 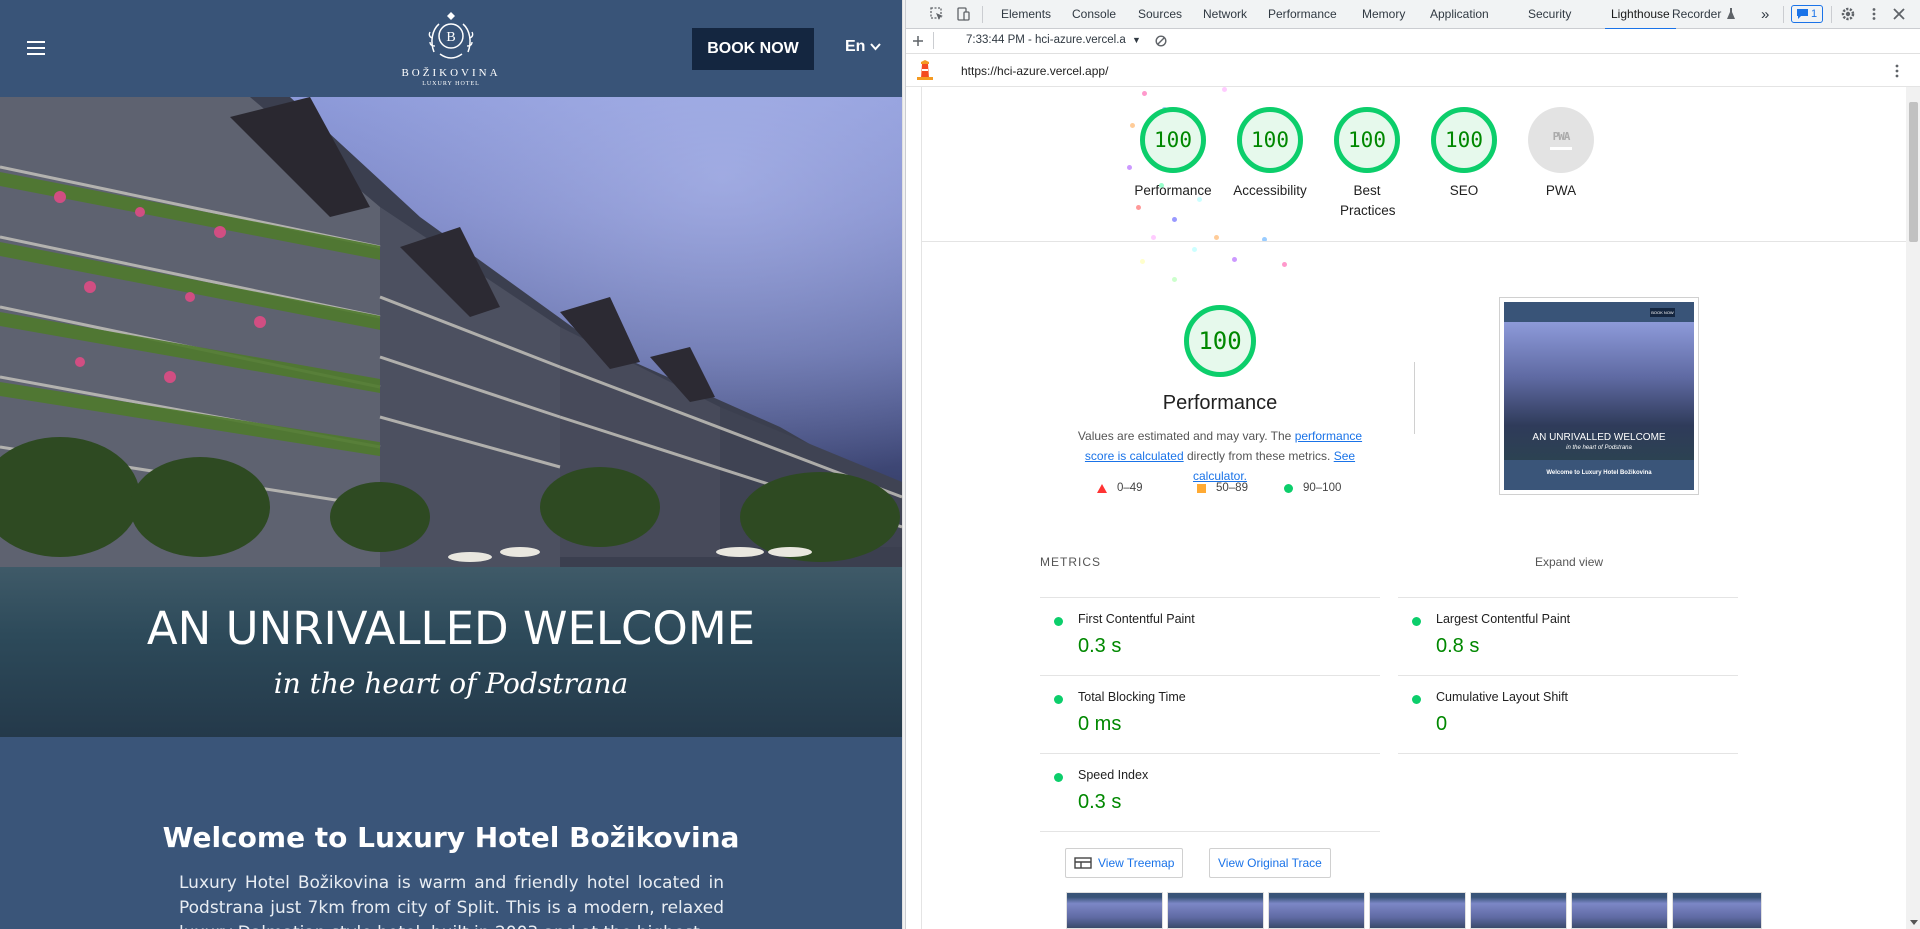 I want to click on chat-icon, so click(x=1802, y=14).